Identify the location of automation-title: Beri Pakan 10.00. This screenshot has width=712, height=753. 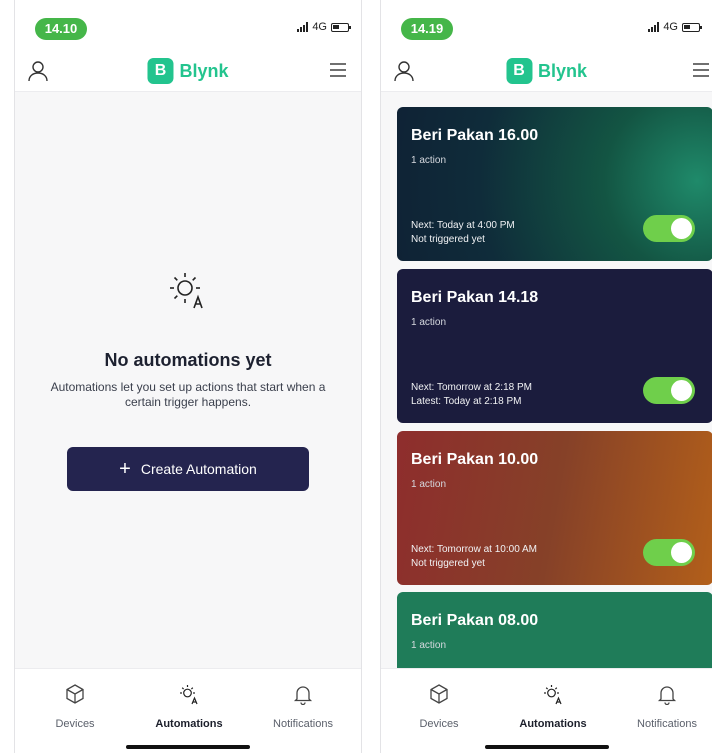
(475, 459).